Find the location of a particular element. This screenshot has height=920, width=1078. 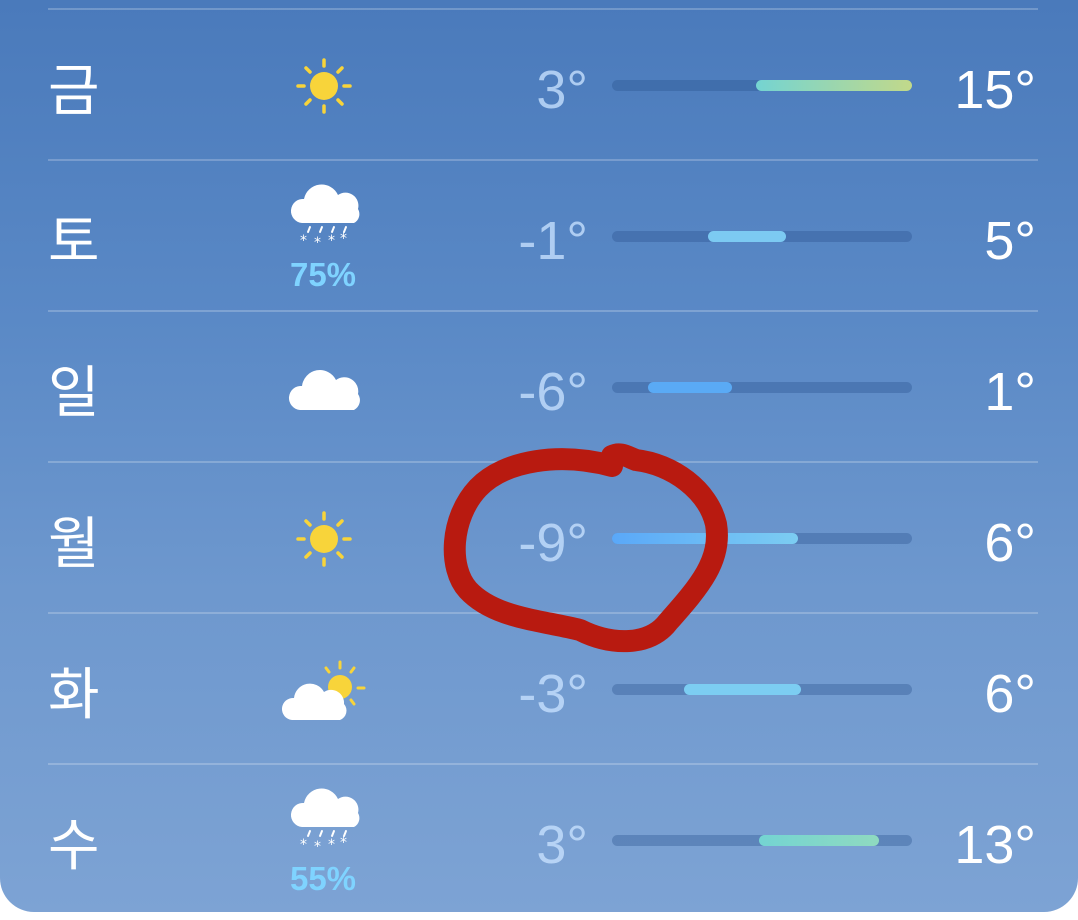

cloud-icon is located at coordinates (325, 388).